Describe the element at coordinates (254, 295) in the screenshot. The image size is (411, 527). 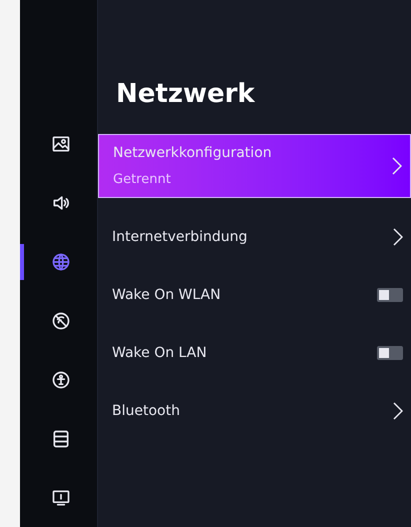
I see `menu-item: Wake On WLAN` at that location.